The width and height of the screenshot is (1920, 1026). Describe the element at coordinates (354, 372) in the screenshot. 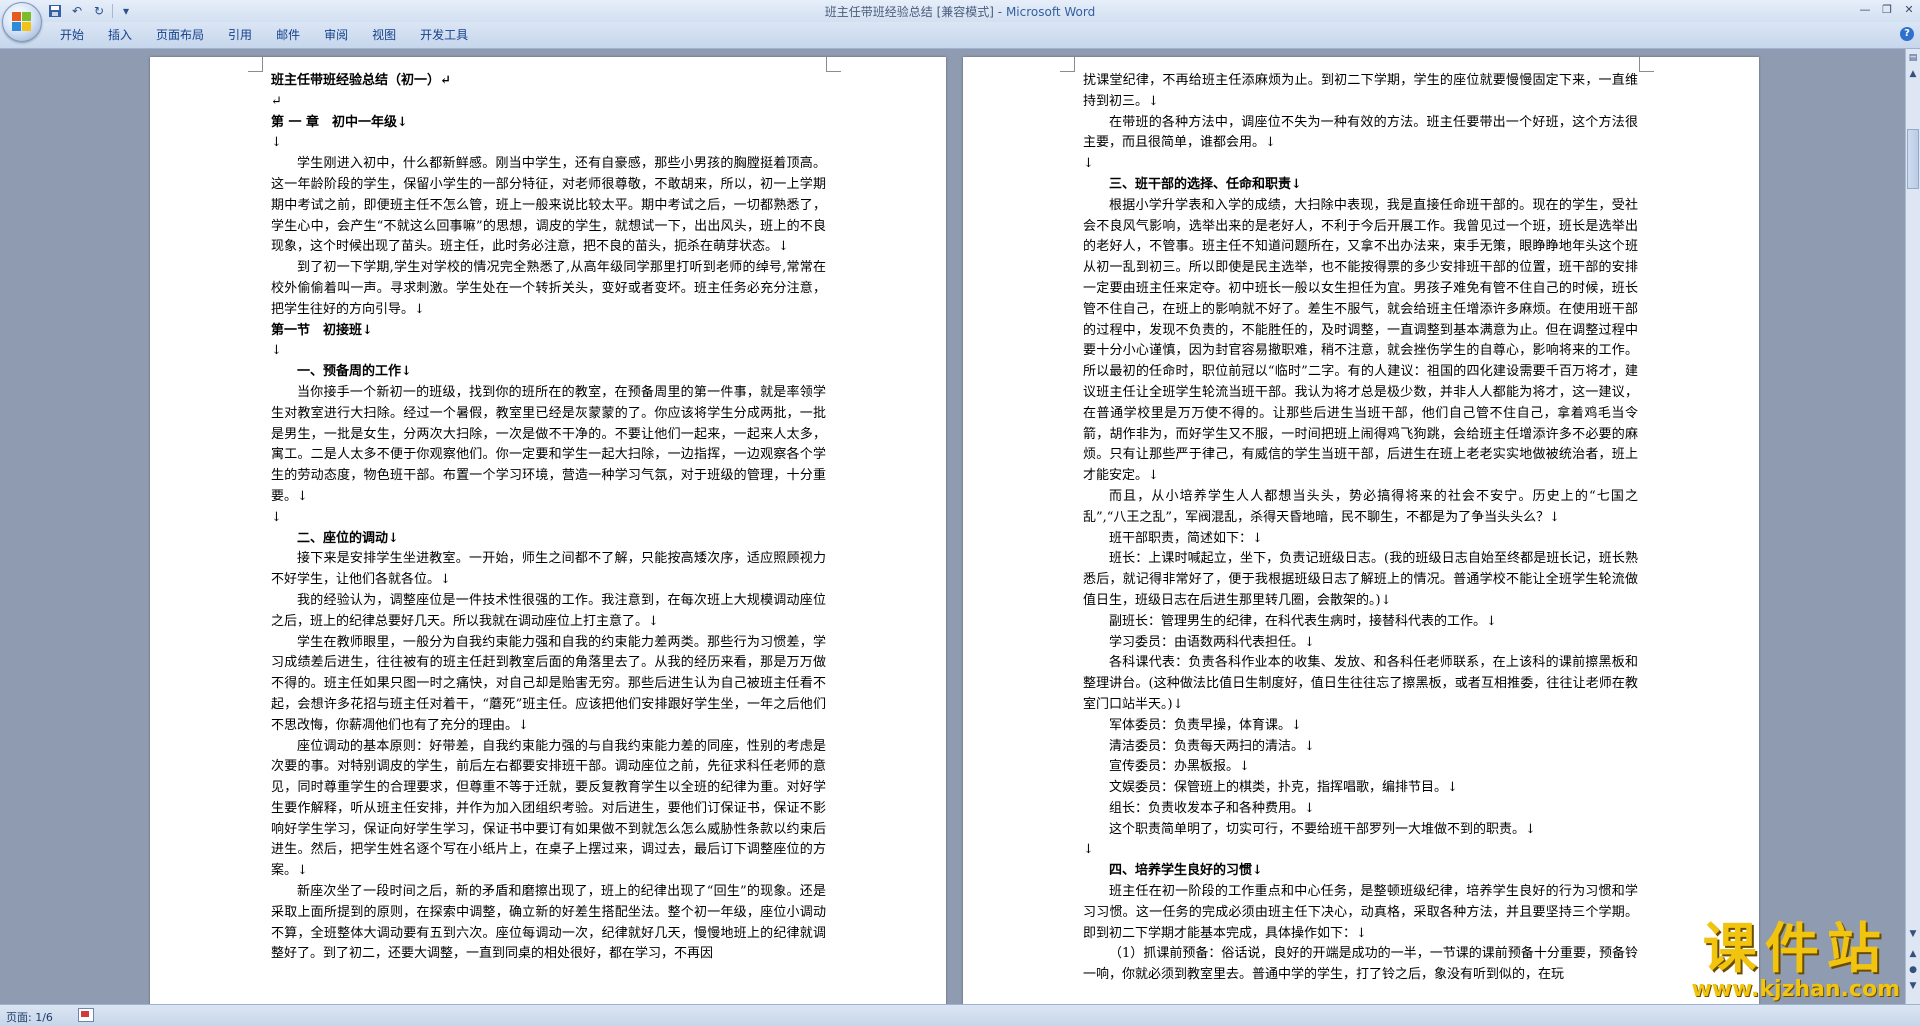

I see `subsection-heading: 一、预备周的工作↓` at that location.